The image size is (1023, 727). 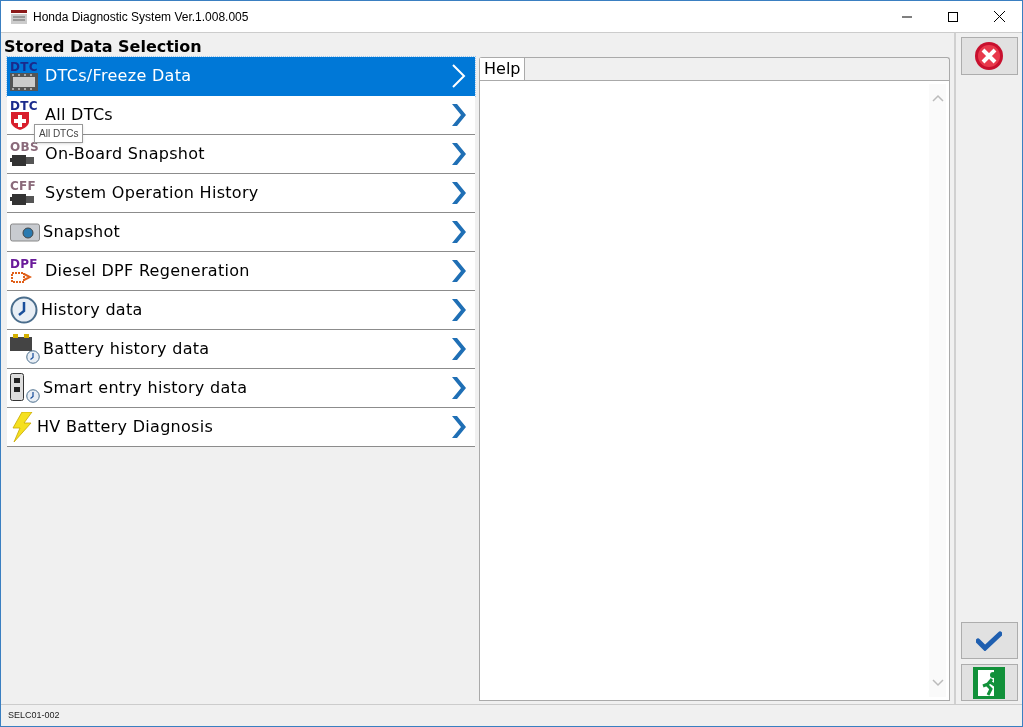 What do you see at coordinates (241, 427) in the screenshot?
I see `menu-item: HV Battery Diagnosis` at bounding box center [241, 427].